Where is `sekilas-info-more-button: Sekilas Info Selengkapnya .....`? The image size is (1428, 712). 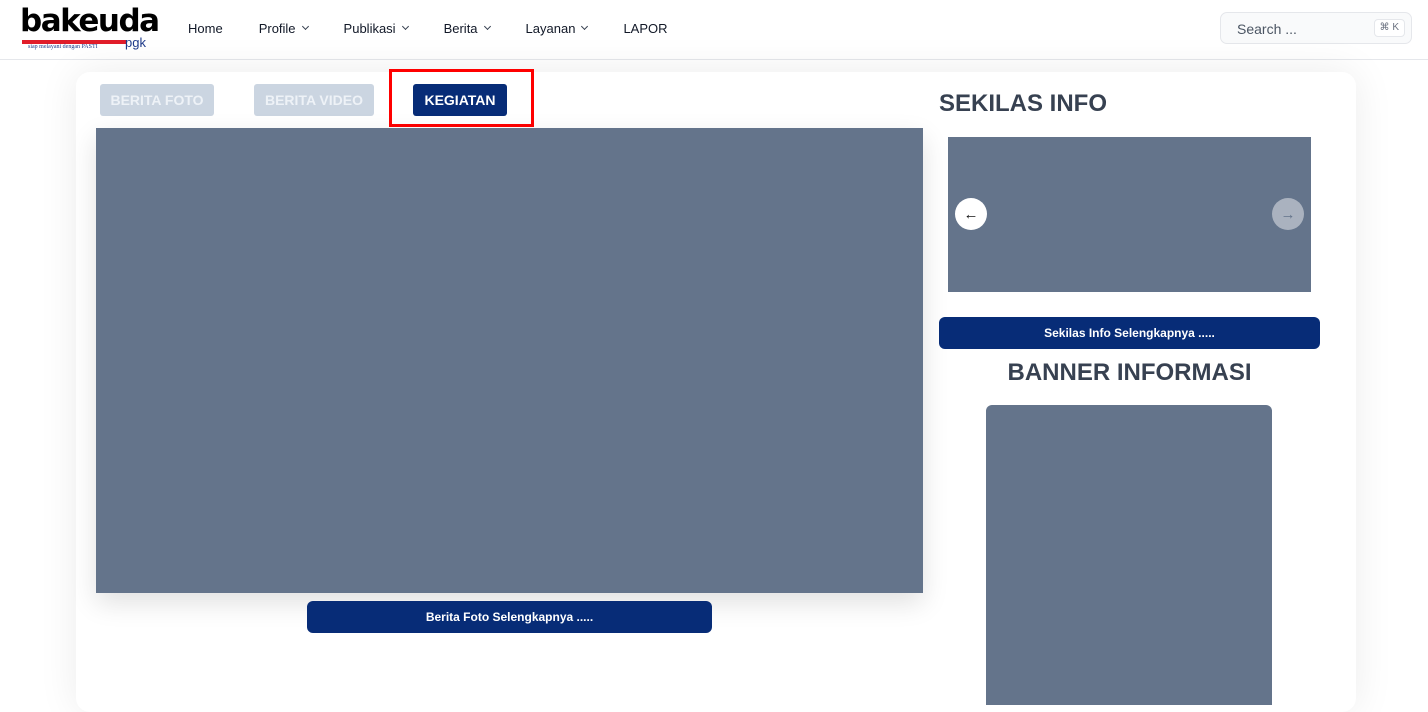
sekilas-info-more-button: Sekilas Info Selengkapnya ..... is located at coordinates (1129, 333).